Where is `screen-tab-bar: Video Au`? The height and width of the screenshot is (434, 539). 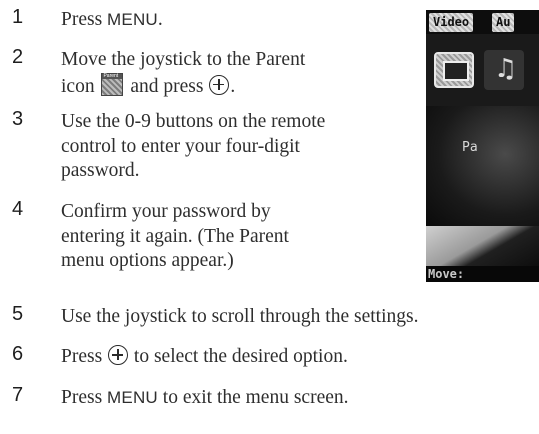 screen-tab-bar: Video Au is located at coordinates (482, 22).